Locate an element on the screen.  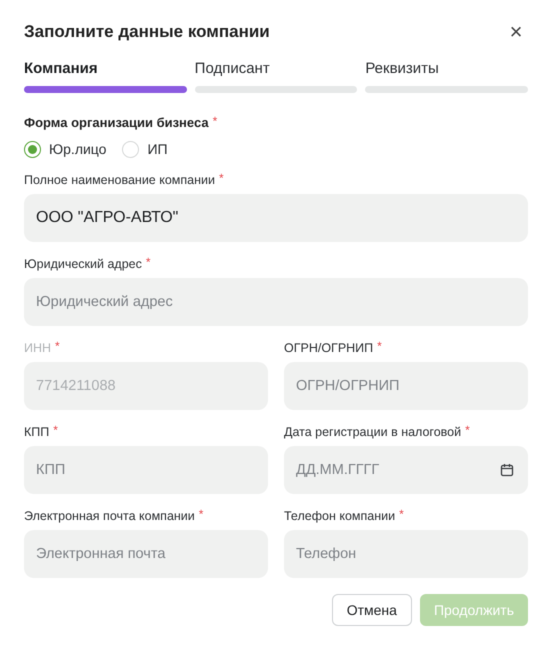
dialog-title: Заполните данные компании is located at coordinates (147, 32).